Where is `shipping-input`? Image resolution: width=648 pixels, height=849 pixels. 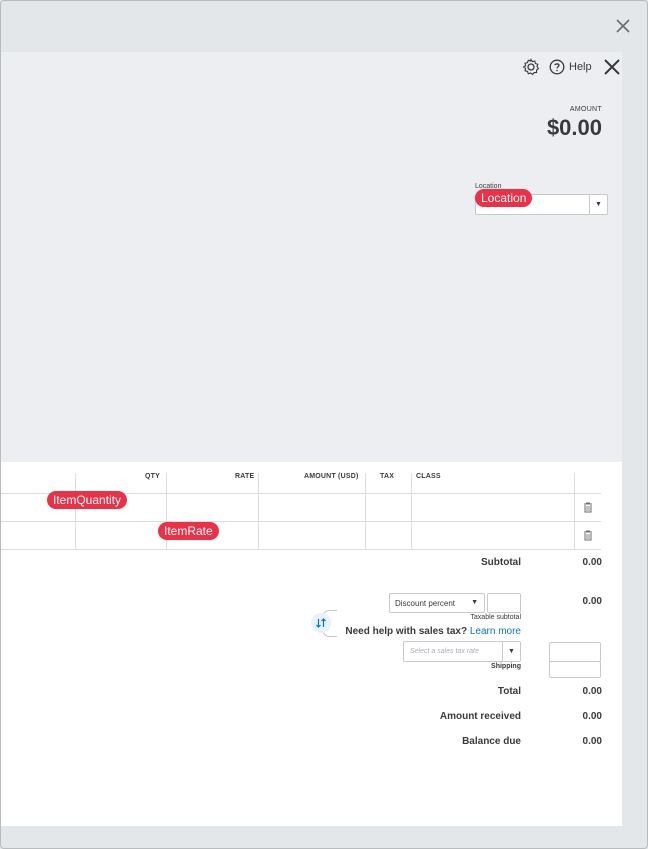
shipping-input is located at coordinates (575, 669).